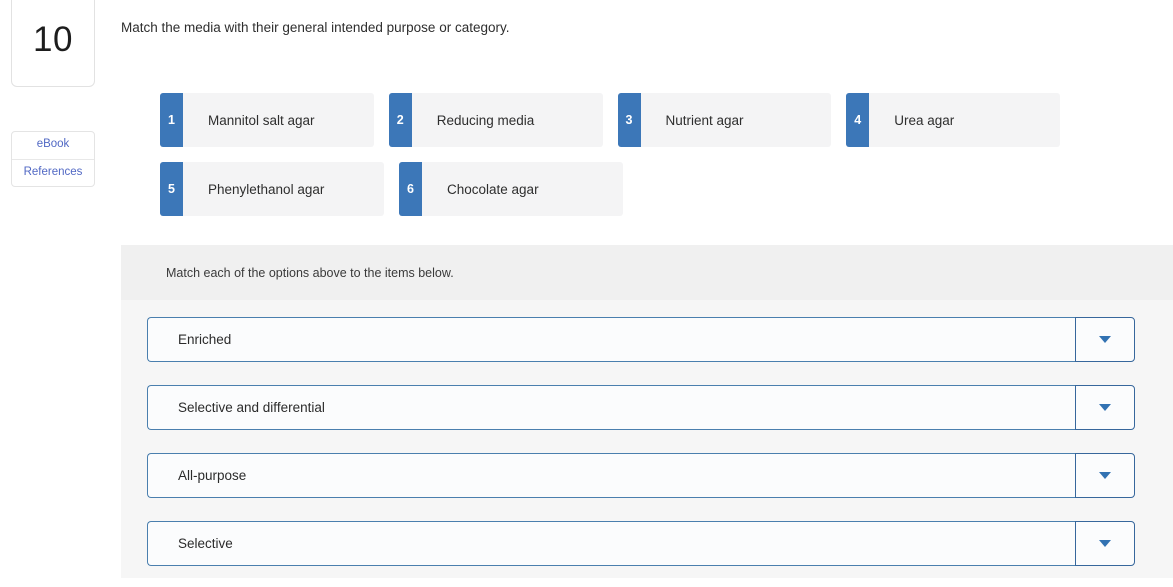 The height and width of the screenshot is (587, 1173). I want to click on option-number-4: 4, so click(858, 120).